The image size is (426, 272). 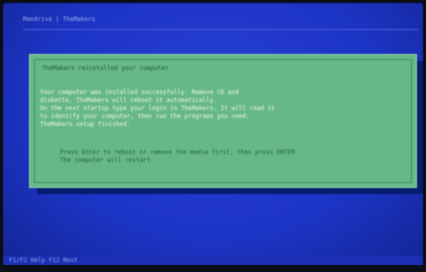 What do you see at coordinates (43, 260) in the screenshot?
I see `status-bar-text: F1/F2 Help F12 Next` at bounding box center [43, 260].